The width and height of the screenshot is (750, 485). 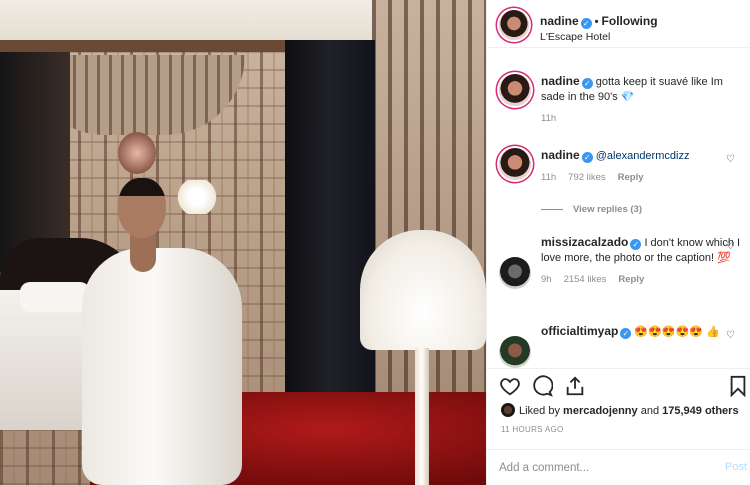 What do you see at coordinates (622, 346) in the screenshot?
I see `comment-item: officialtimyap ✓ 😍😍😍😍😍 👍 ♡` at bounding box center [622, 346].